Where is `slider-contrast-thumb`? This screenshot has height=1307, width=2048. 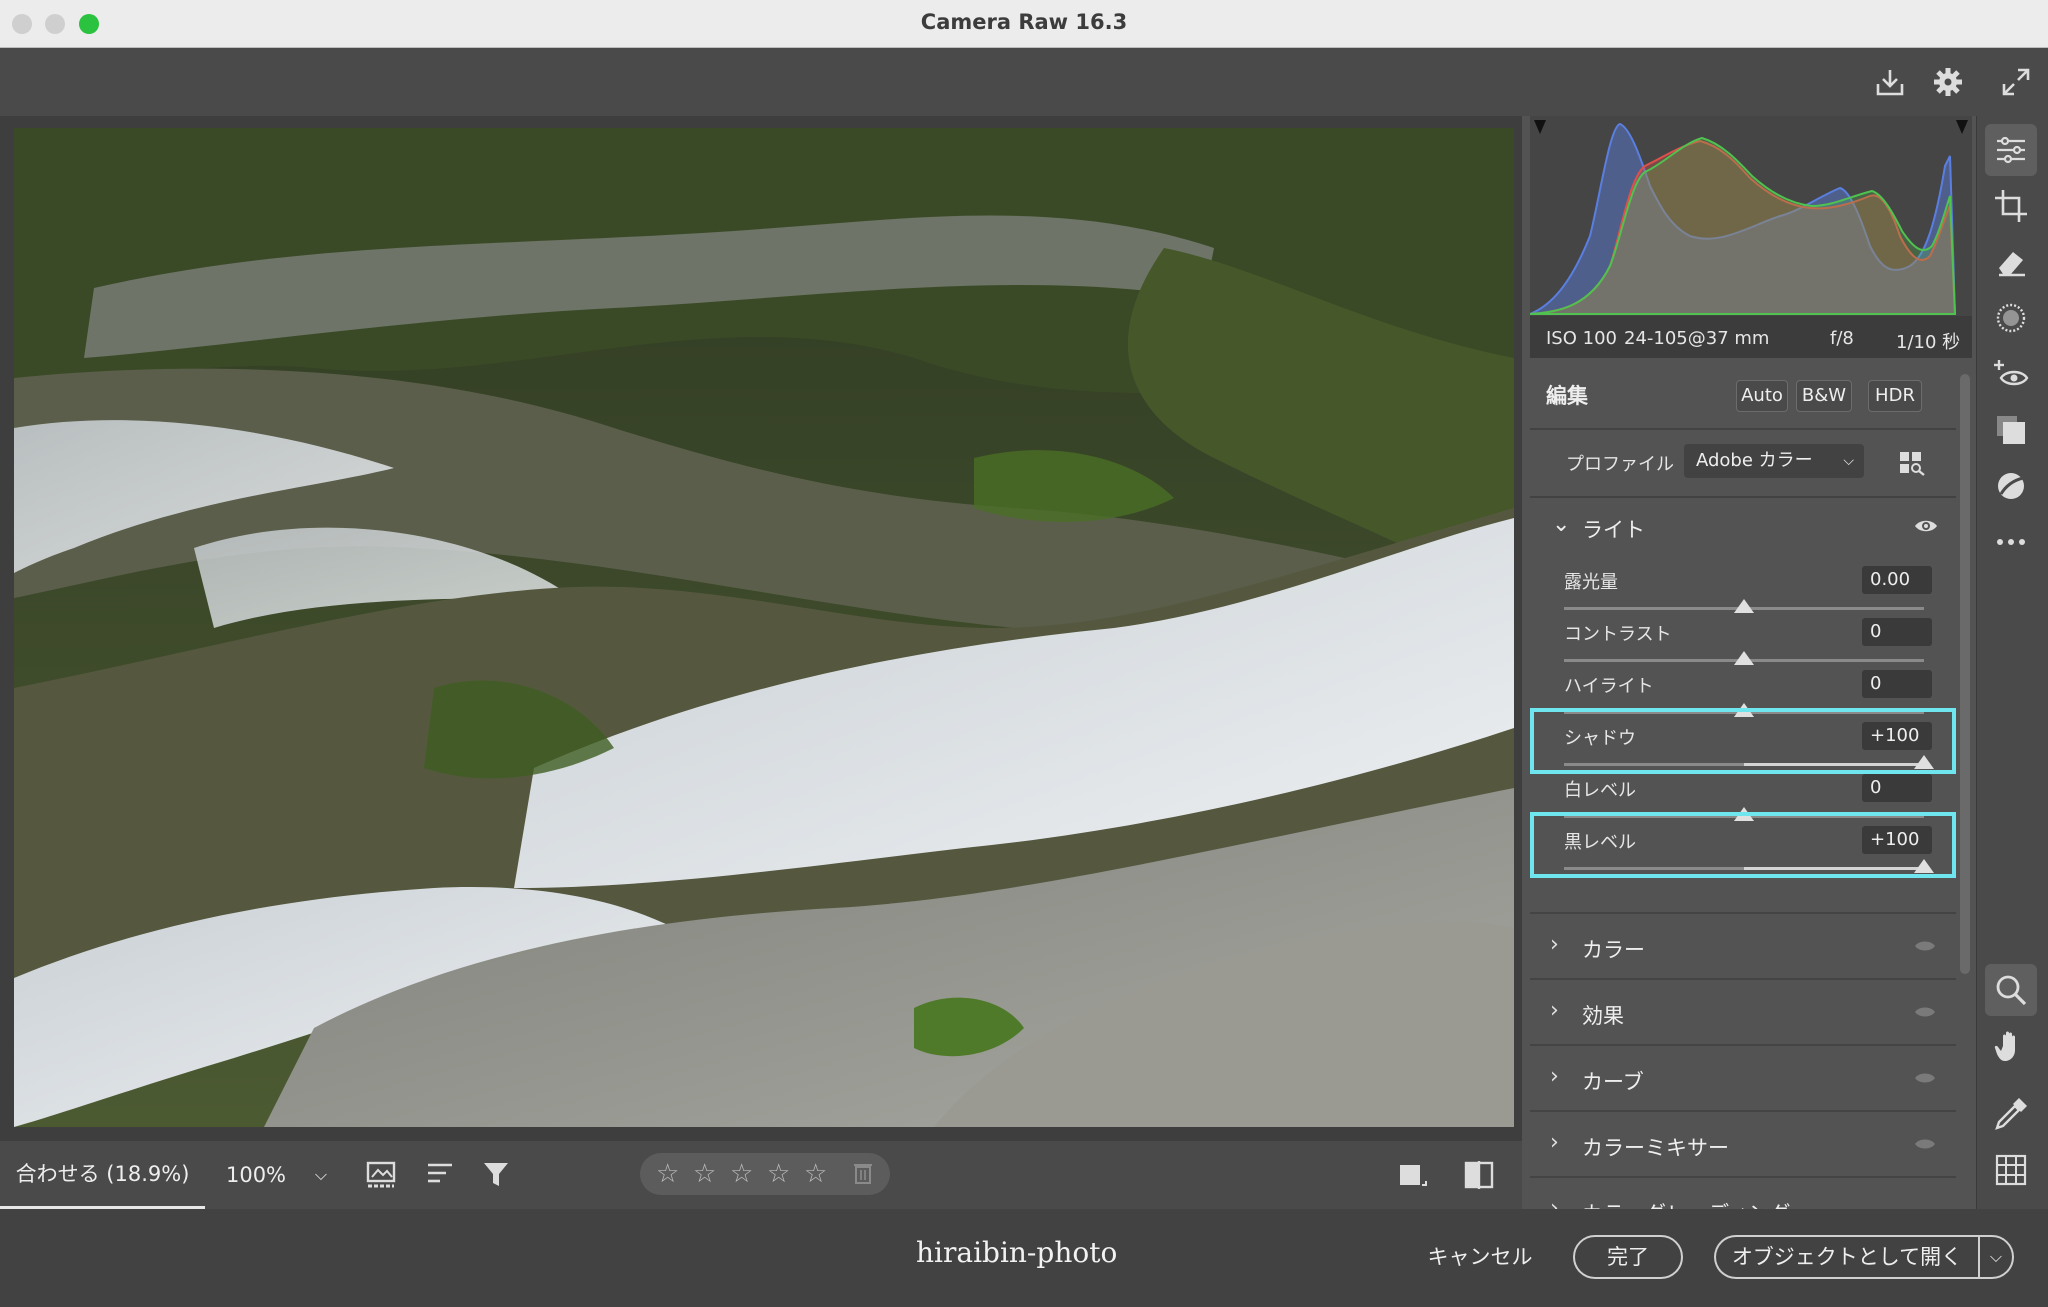 slider-contrast-thumb is located at coordinates (1744, 658).